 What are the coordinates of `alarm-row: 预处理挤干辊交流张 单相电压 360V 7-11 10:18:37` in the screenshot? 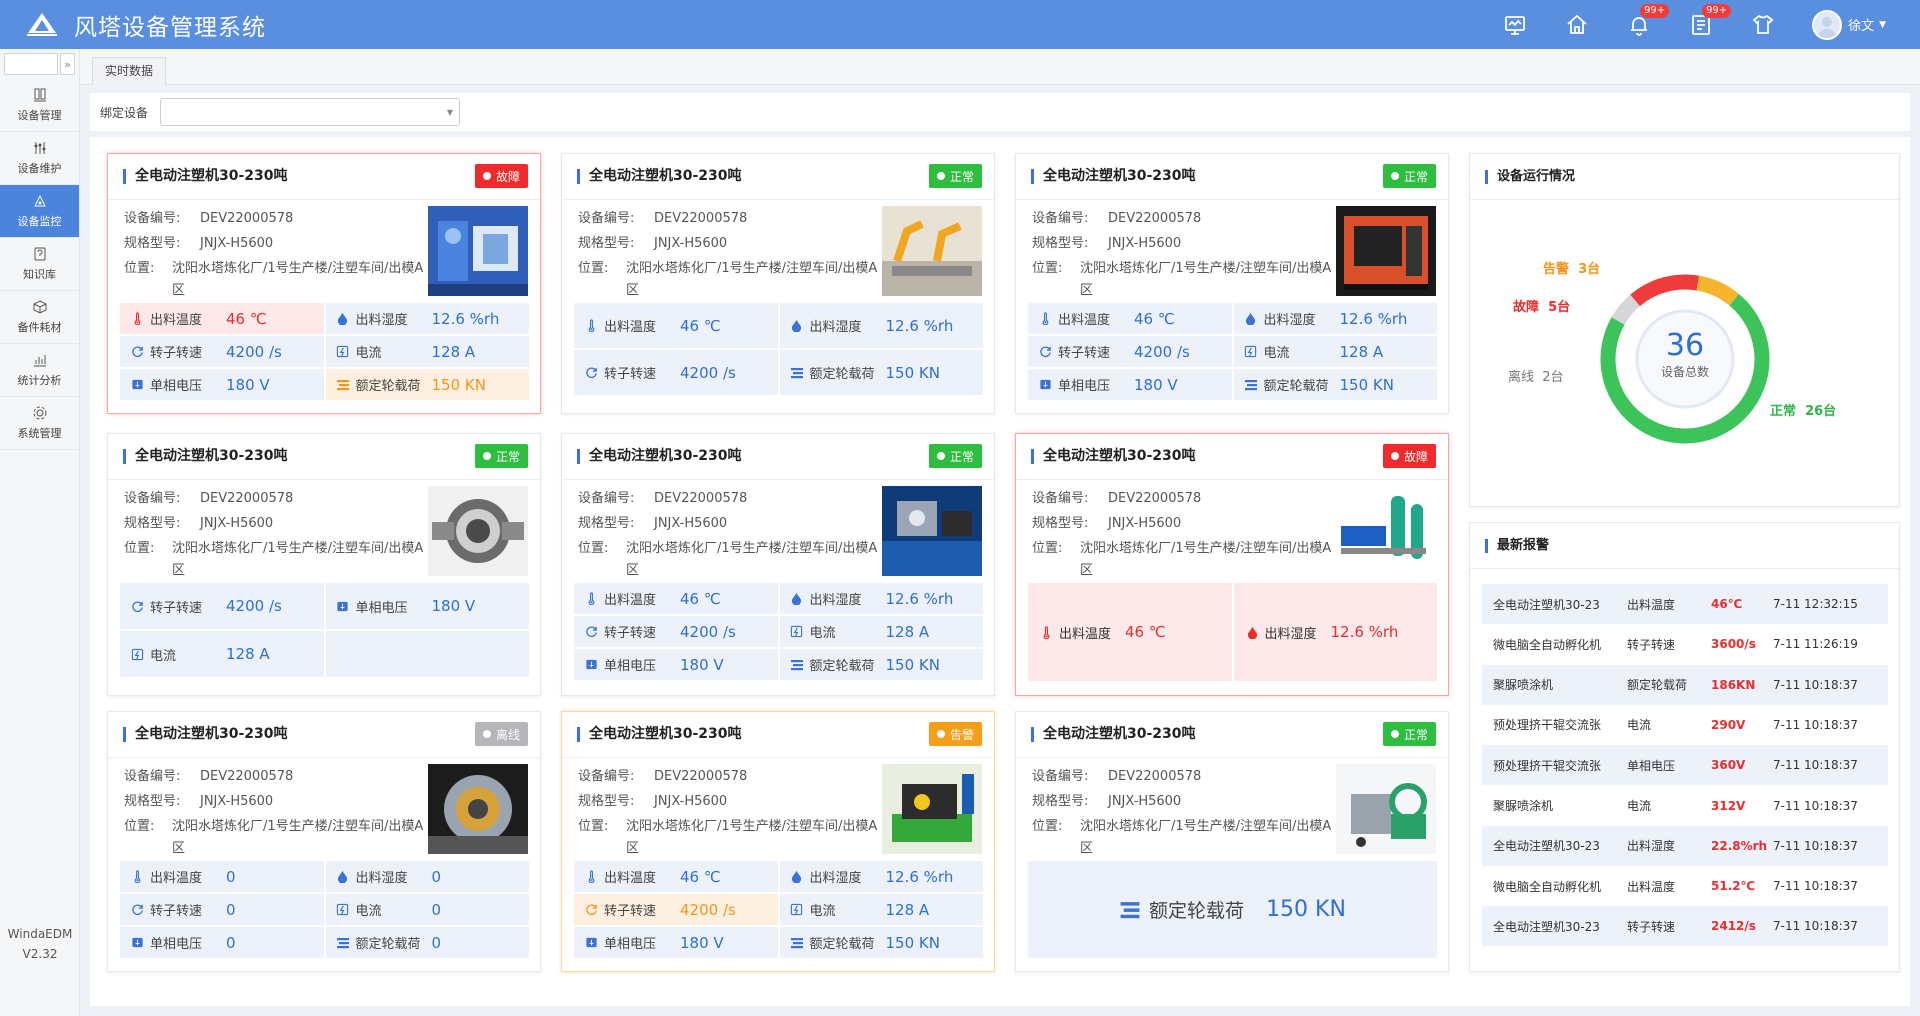 It's located at (1685, 765).